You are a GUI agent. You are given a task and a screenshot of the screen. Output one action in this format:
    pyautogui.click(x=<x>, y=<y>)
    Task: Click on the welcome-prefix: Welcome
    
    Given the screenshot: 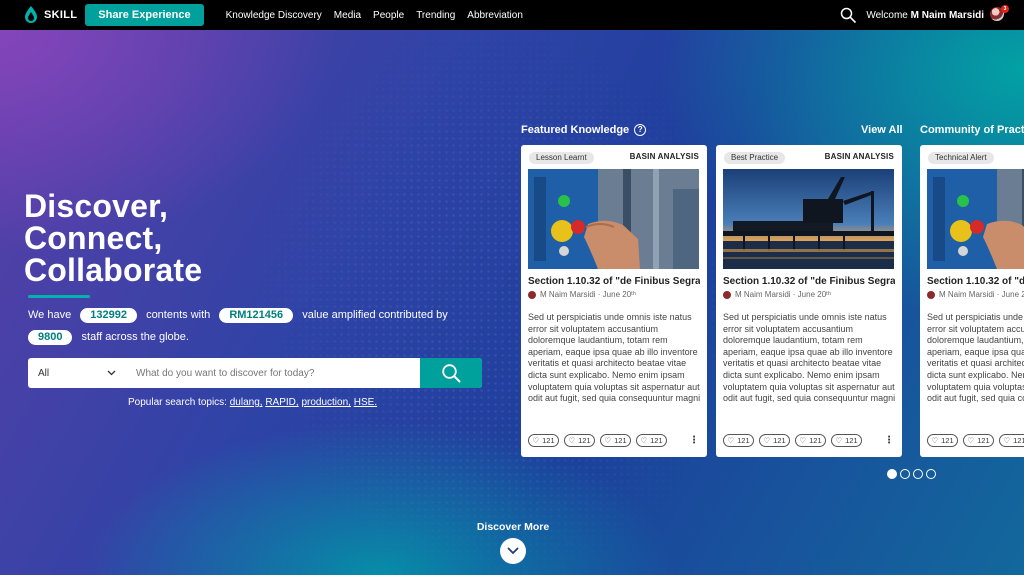 What is the action you would take?
    pyautogui.click(x=887, y=15)
    